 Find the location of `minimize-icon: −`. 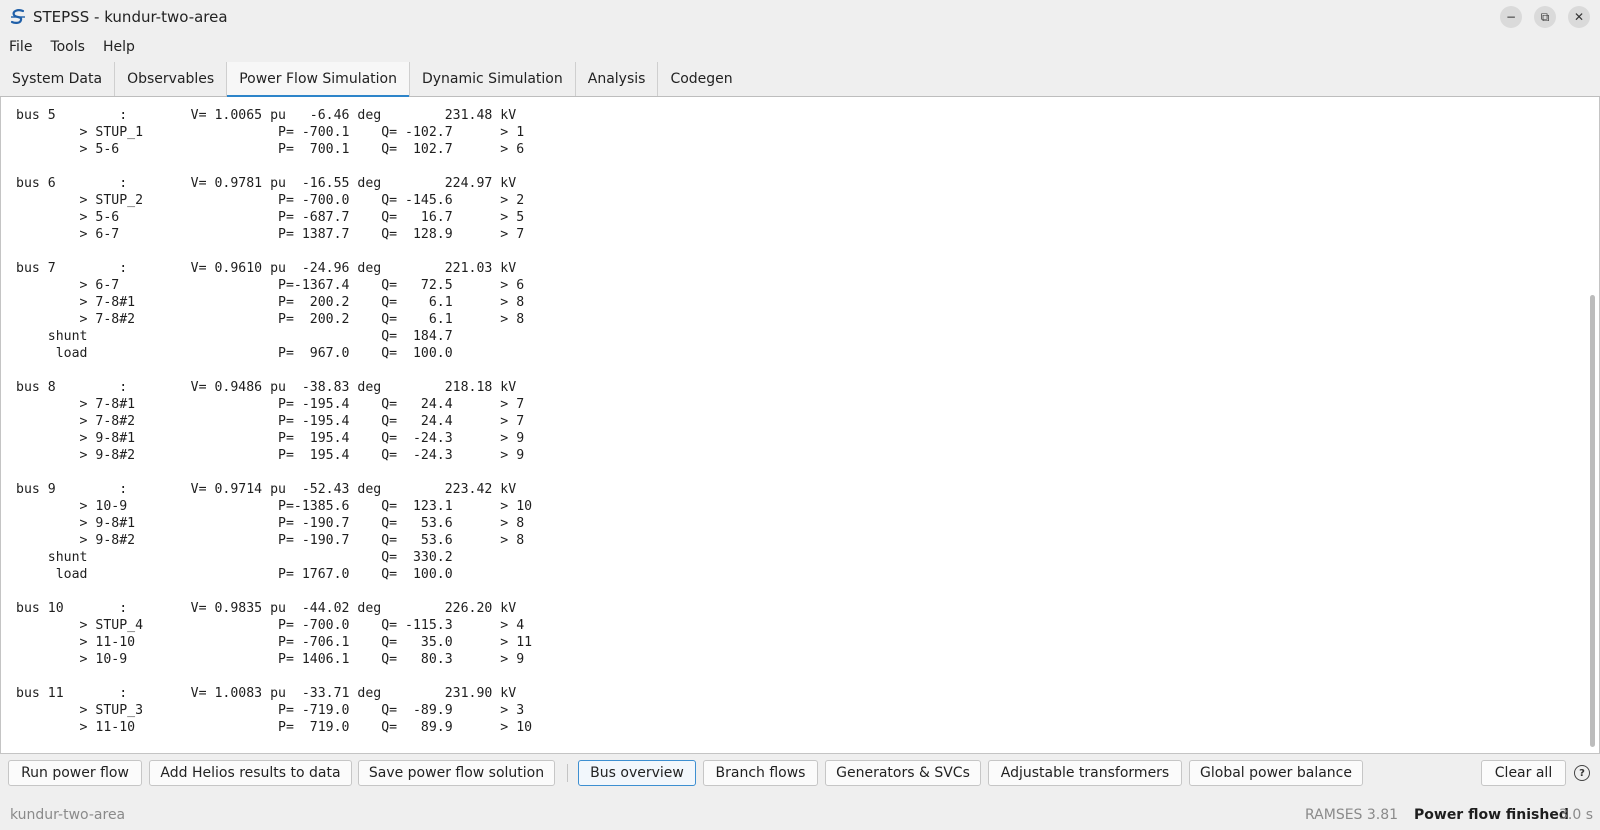

minimize-icon: − is located at coordinates (1511, 17).